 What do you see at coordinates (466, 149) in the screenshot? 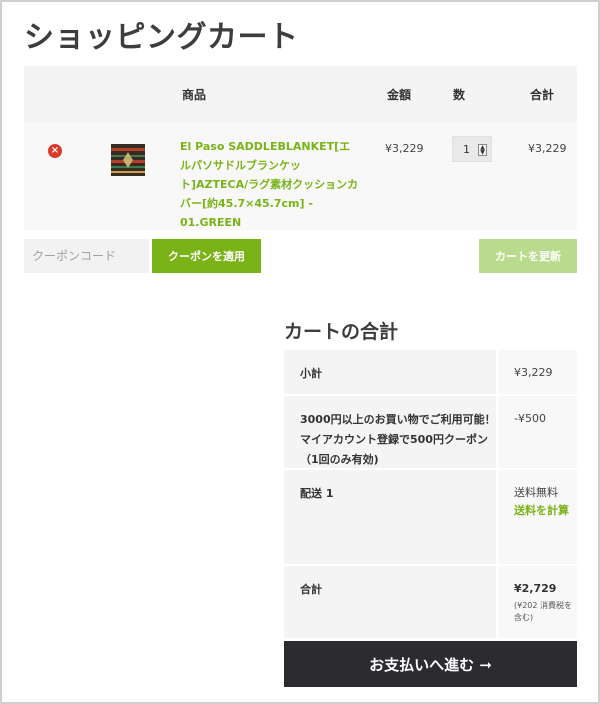
I see `quantity-value: 1` at bounding box center [466, 149].